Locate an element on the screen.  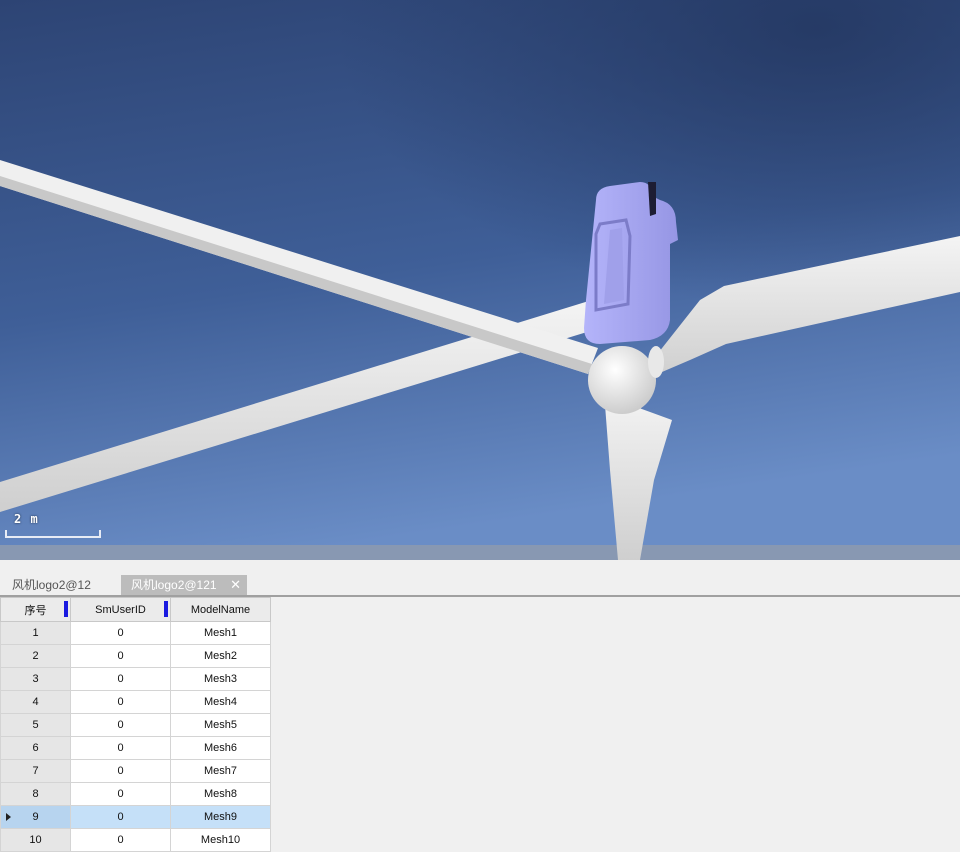
row-index-cell: 9 is located at coordinates (35, 817).